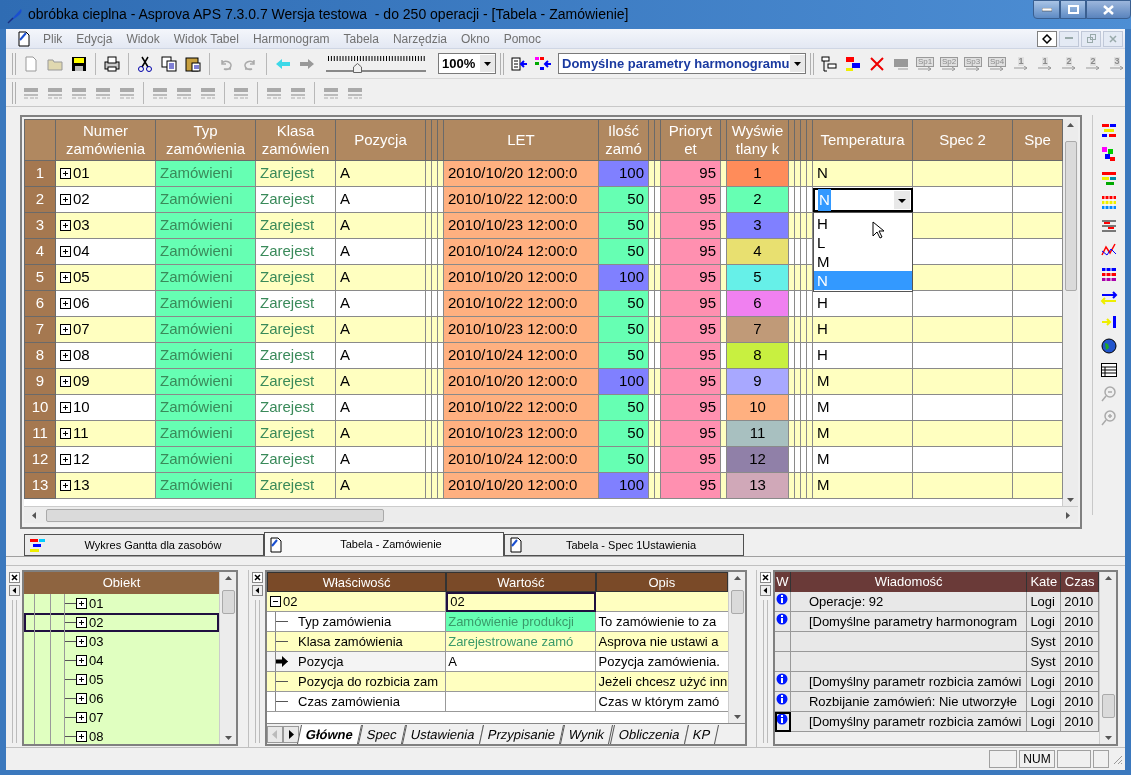 The image size is (1131, 775). Describe the element at coordinates (1080, 582) in the screenshot. I see `column-header: Czas` at that location.